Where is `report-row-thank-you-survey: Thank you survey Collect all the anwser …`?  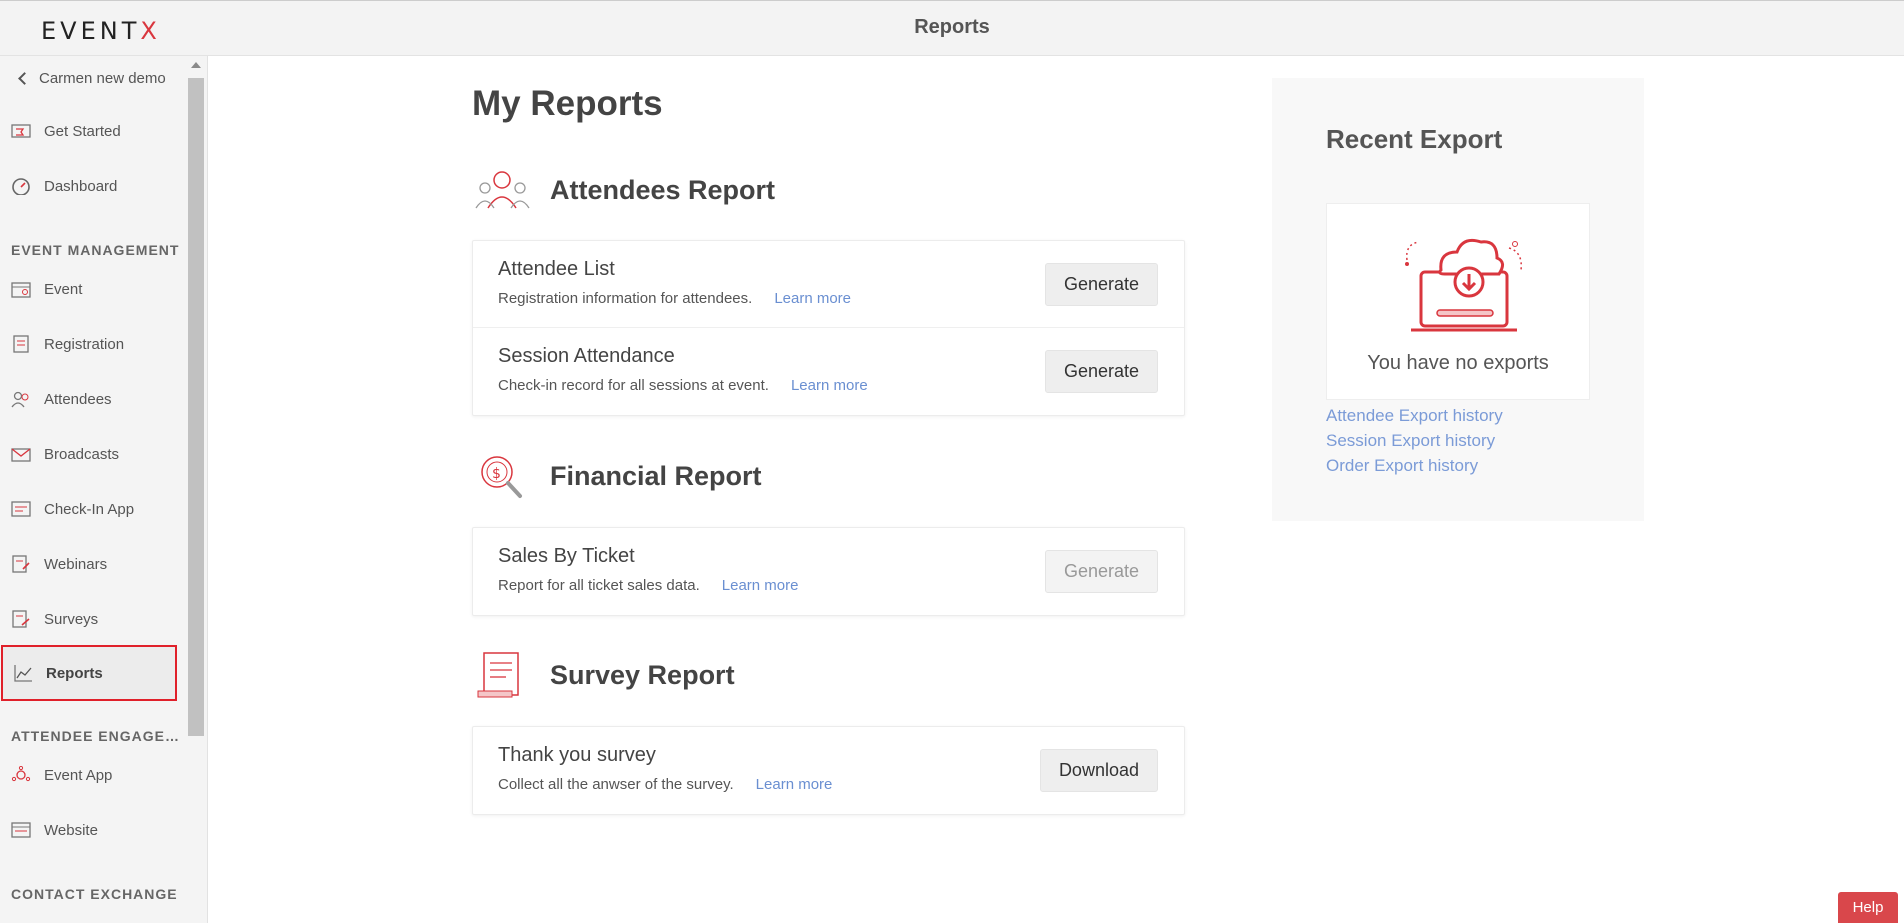 report-row-thank-you-survey: Thank you survey Collect all the anwser … is located at coordinates (828, 770).